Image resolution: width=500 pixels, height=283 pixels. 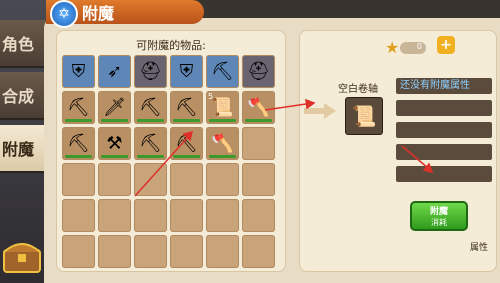 I want to click on armor-blue-icon: ⛨, so click(x=78, y=71).